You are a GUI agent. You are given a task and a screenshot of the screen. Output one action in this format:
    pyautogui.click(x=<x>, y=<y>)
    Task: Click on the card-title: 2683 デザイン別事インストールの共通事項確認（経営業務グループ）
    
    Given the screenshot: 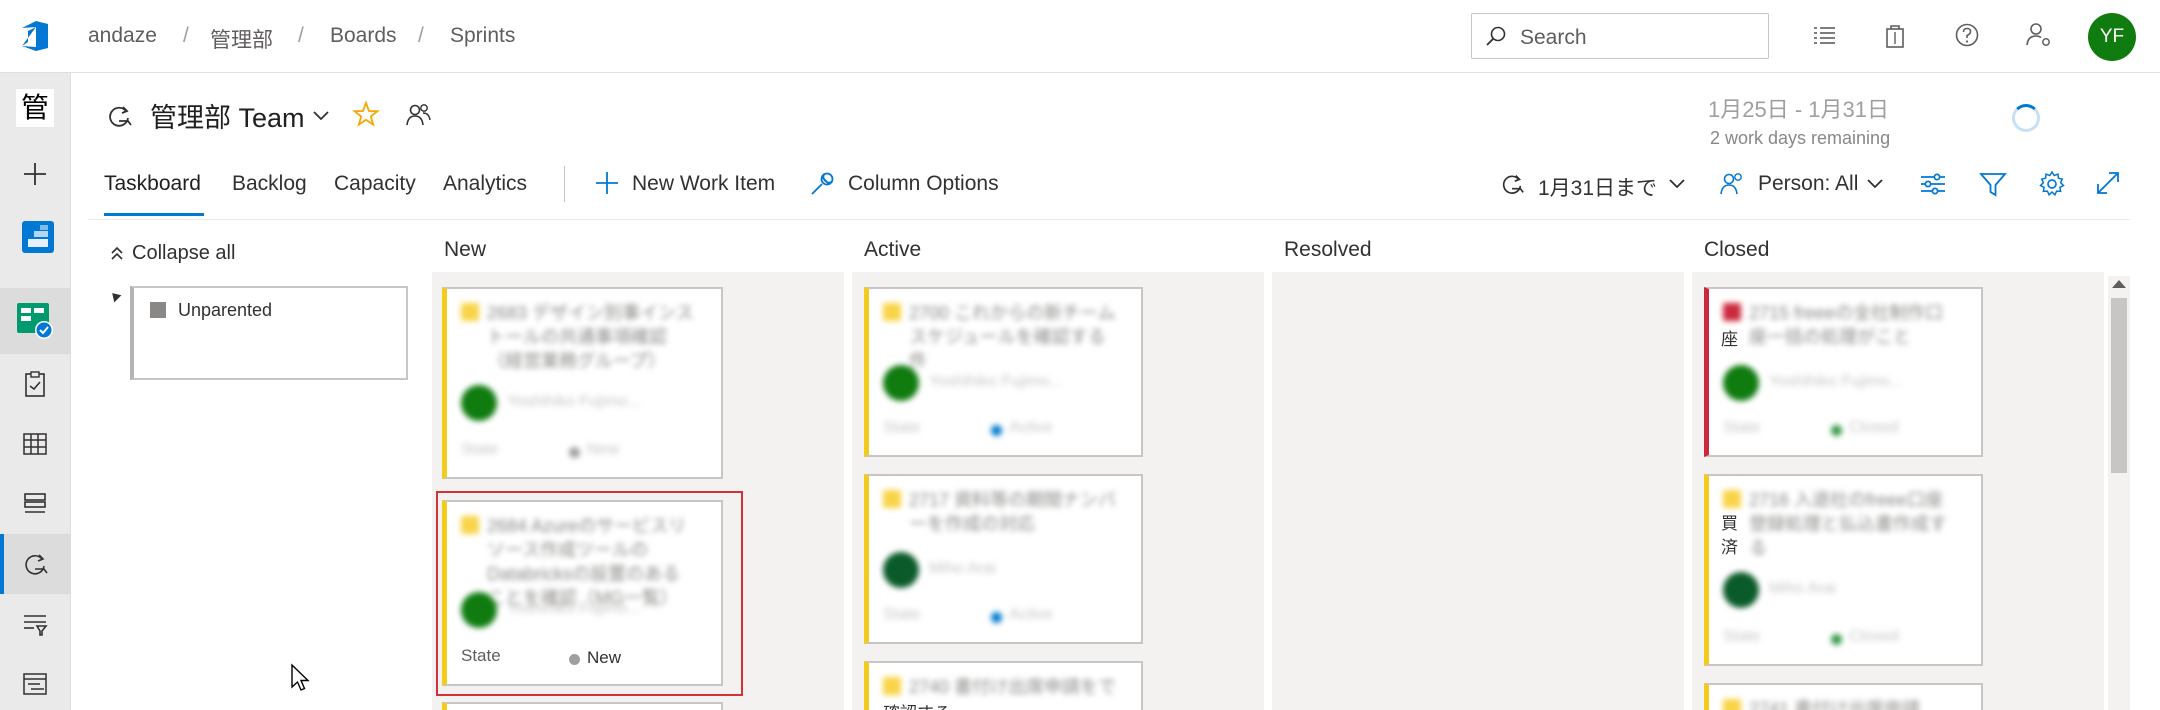 What is the action you would take?
    pyautogui.click(x=590, y=337)
    